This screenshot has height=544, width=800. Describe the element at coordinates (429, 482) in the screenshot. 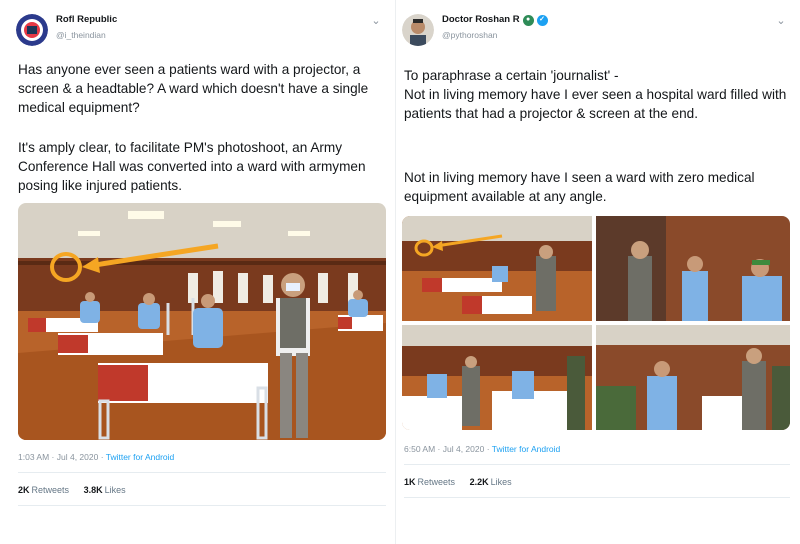

I see `retweets-count: 1K Retweets` at that location.